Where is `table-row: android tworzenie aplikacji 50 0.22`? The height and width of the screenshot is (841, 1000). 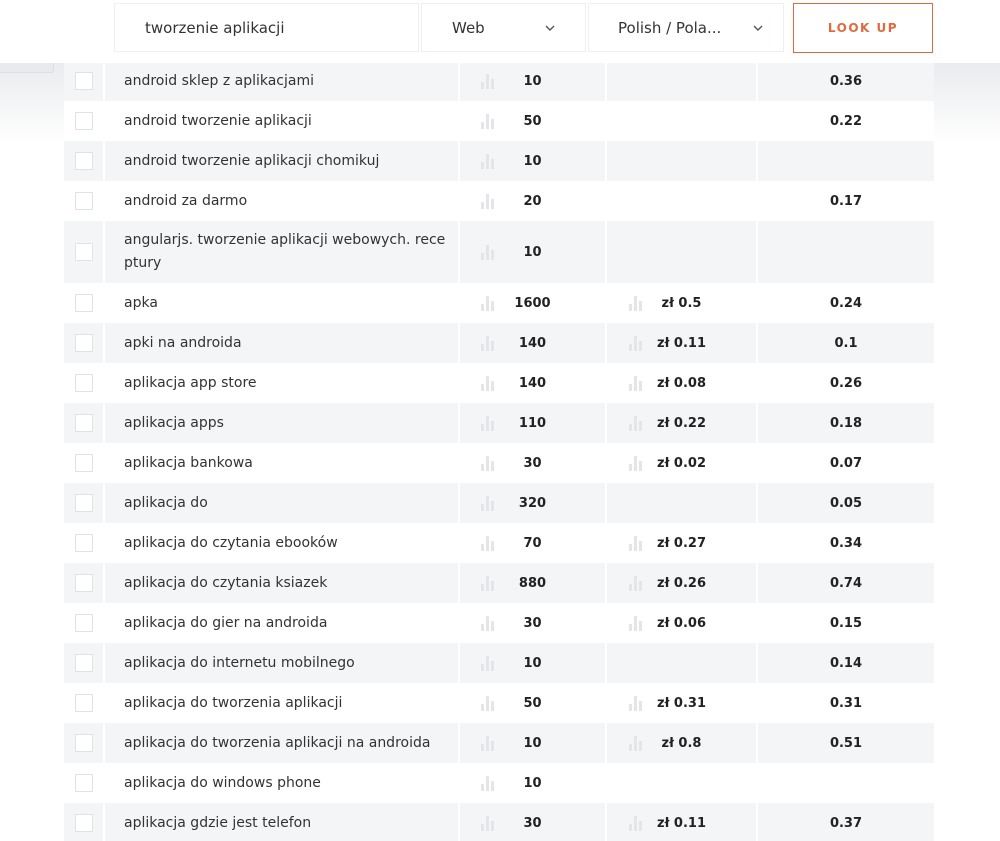
table-row: android tworzenie aplikacji 50 0.22 is located at coordinates (499, 121).